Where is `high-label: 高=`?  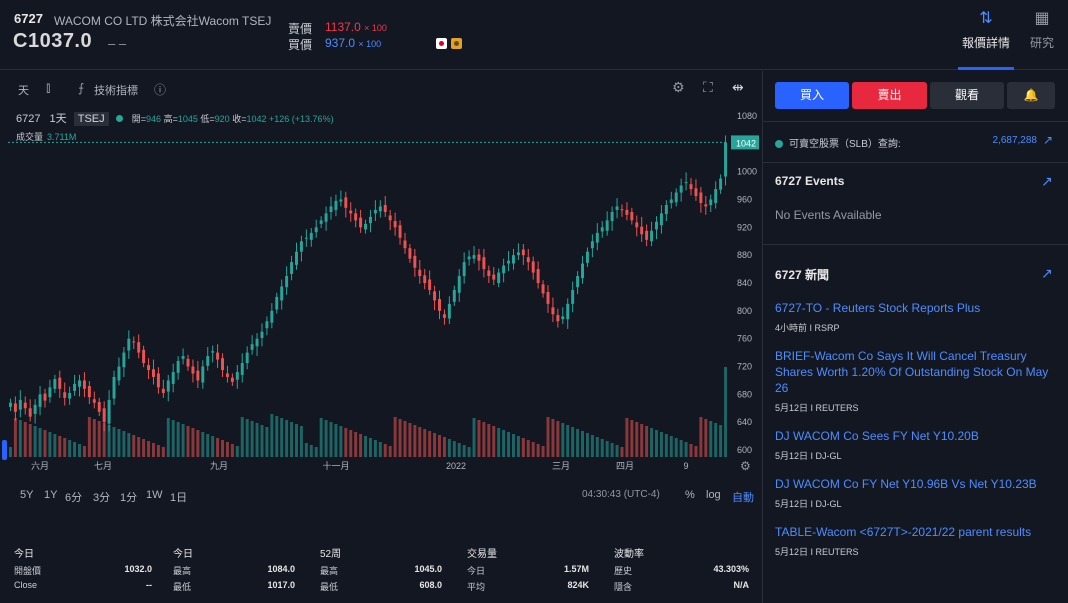 high-label: 高= is located at coordinates (170, 119).